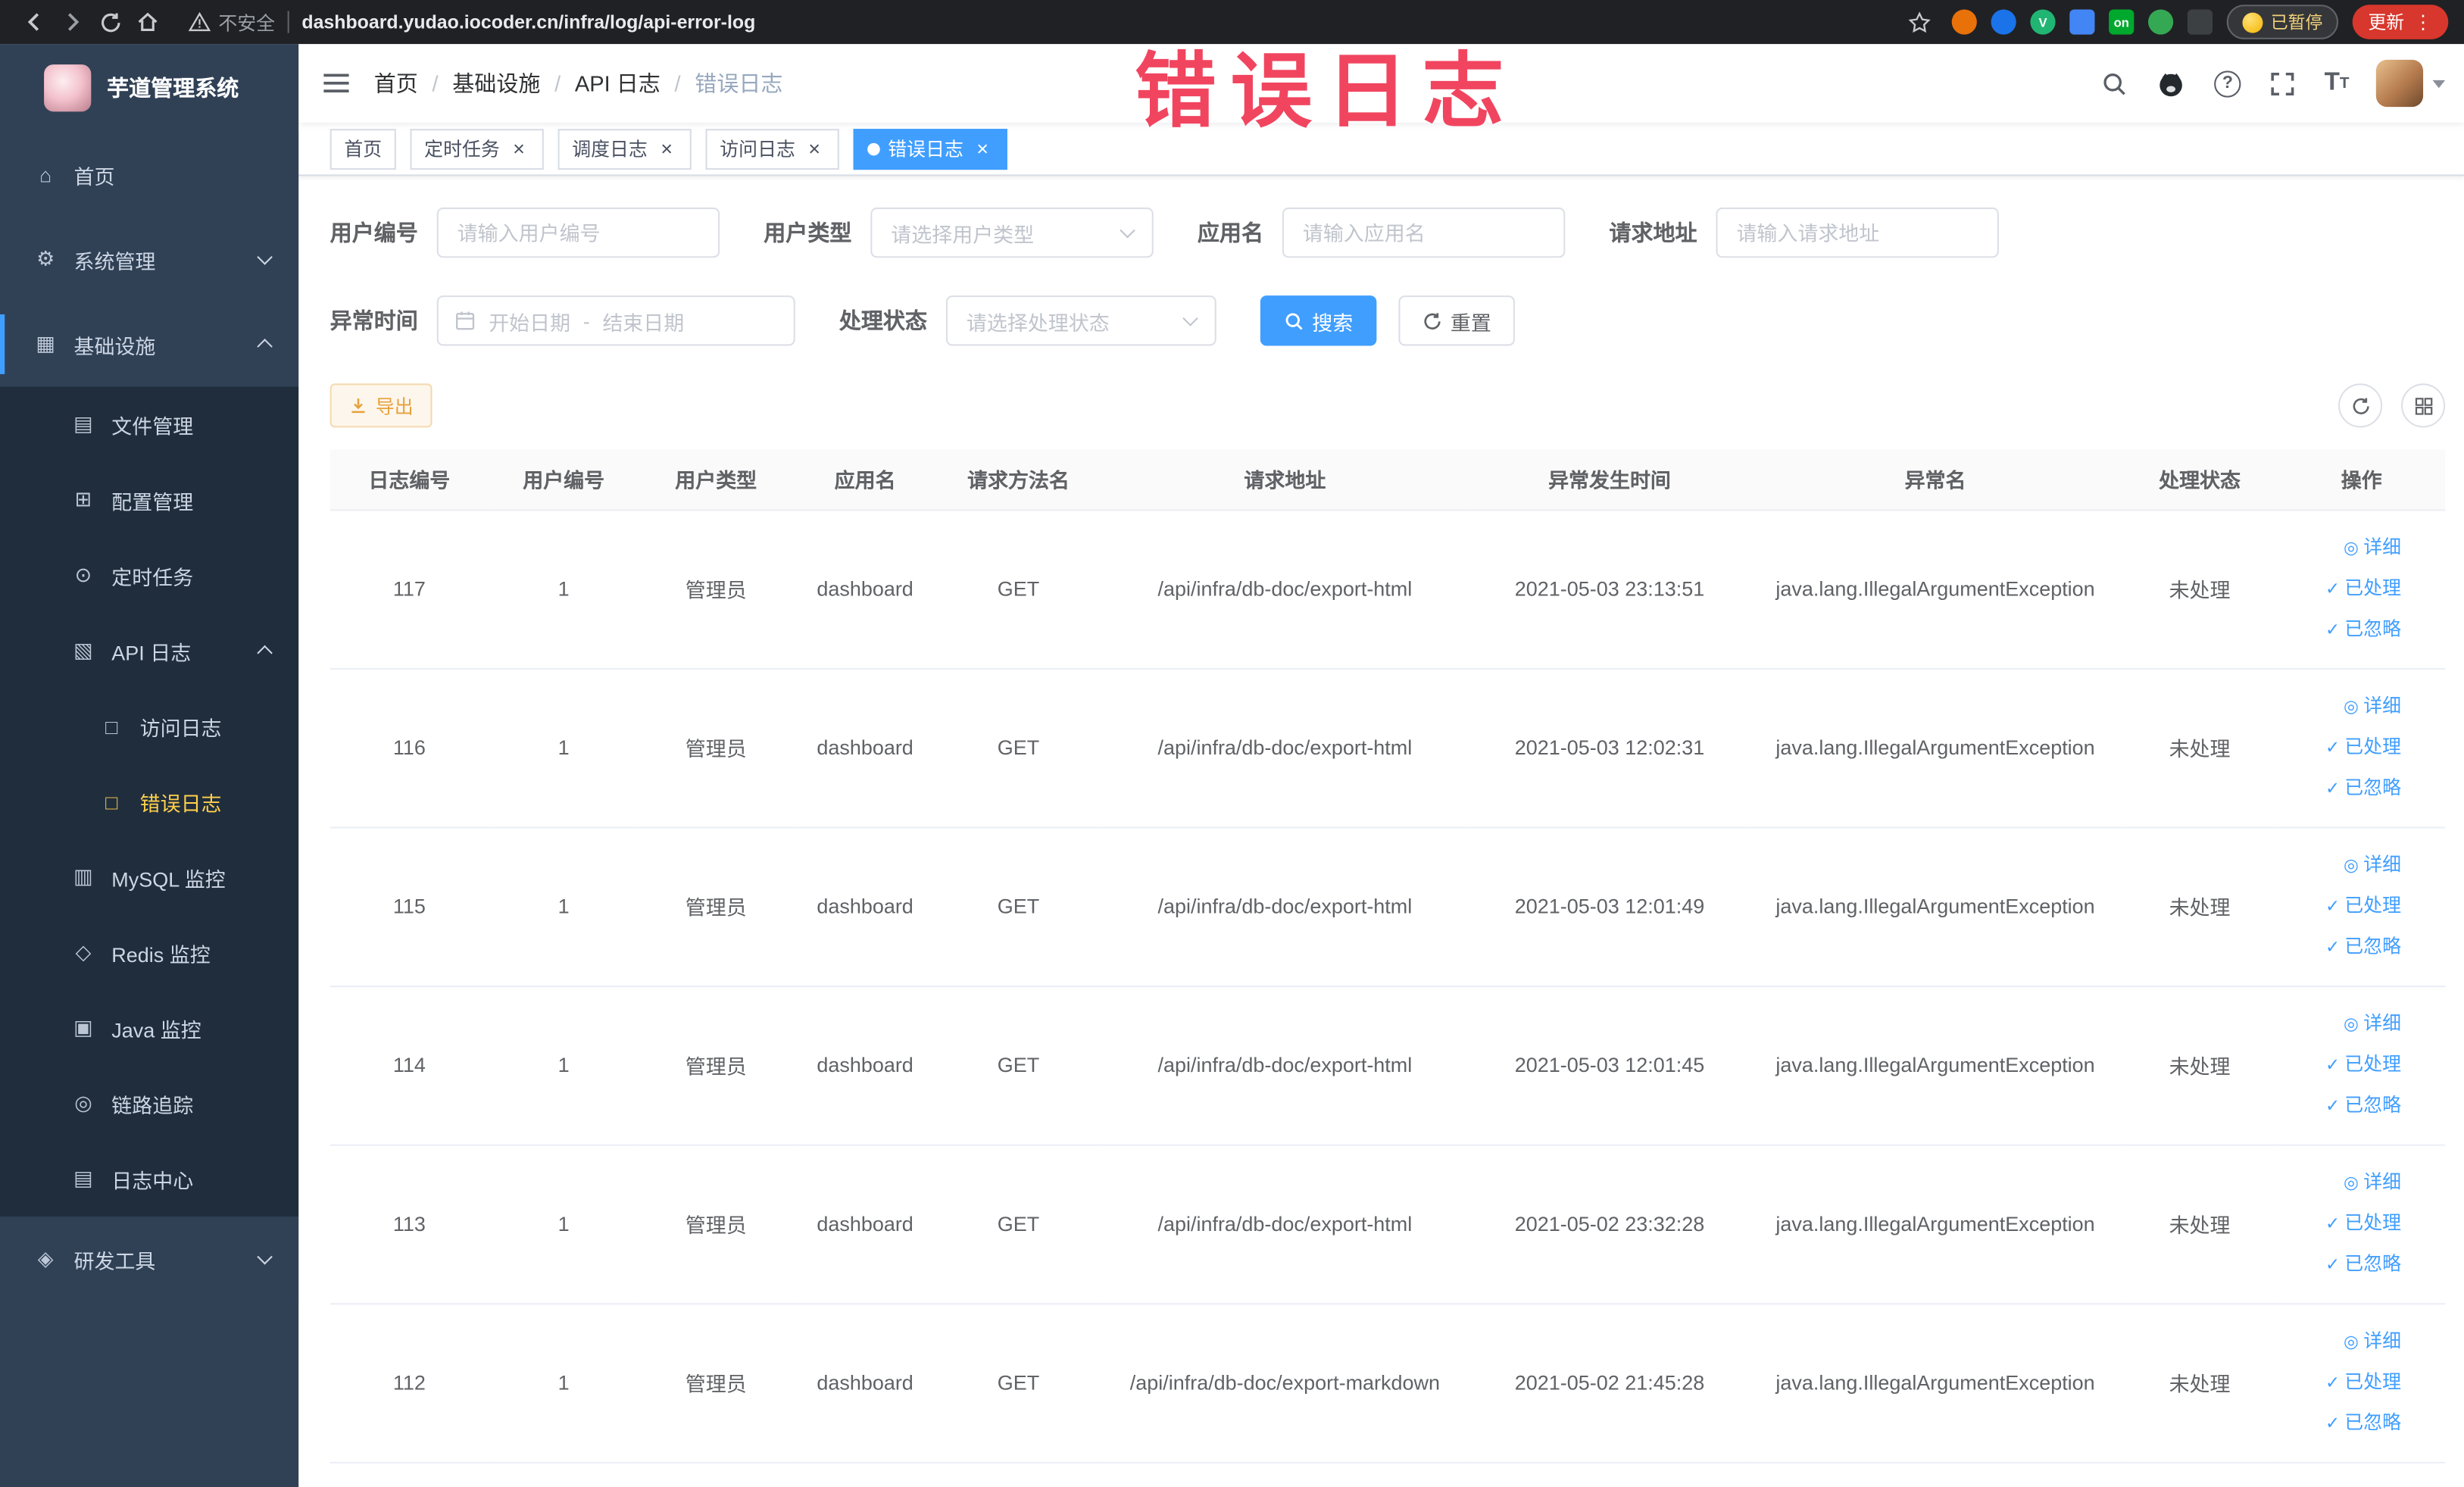 This screenshot has height=1487, width=2464. What do you see at coordinates (1424, 232) in the screenshot?
I see `app-name-input` at bounding box center [1424, 232].